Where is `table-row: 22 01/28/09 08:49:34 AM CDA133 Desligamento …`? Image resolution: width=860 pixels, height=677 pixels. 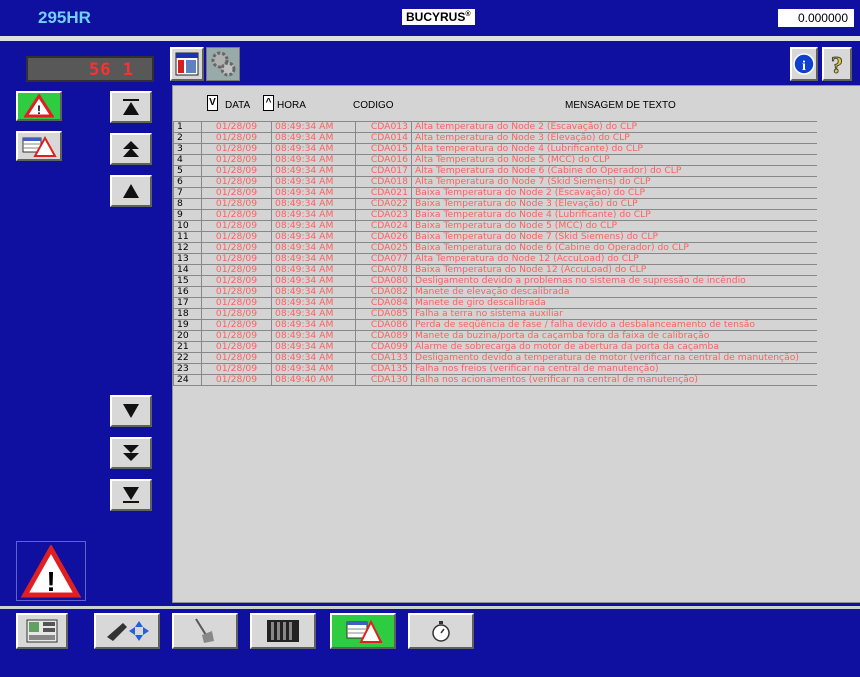
table-row: 22 01/28/09 08:49:34 AM CDA133 Desligamento … is located at coordinates (495, 358).